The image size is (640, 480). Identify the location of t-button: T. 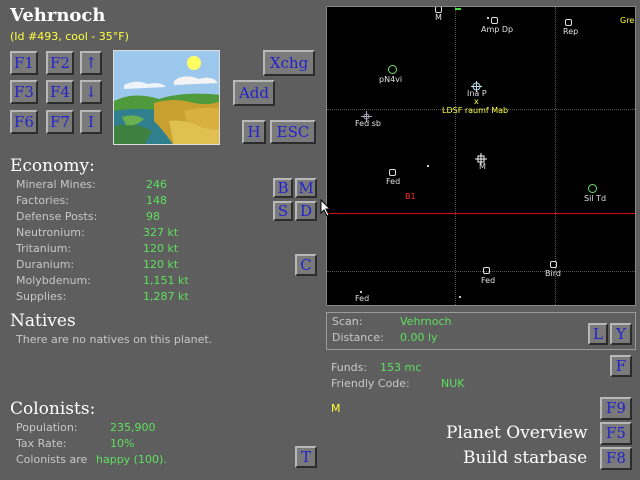
(306, 457).